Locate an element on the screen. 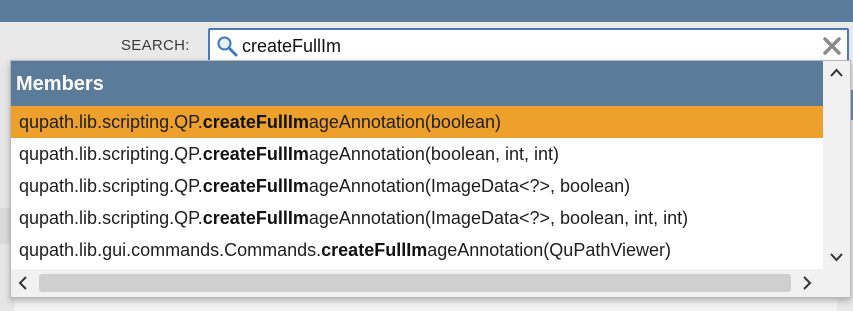  clear-x-icon is located at coordinates (832, 46).